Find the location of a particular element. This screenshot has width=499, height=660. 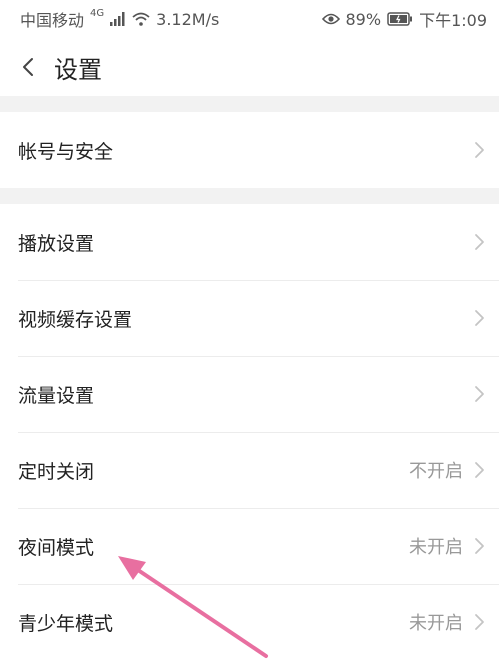

page-title: 设置 is located at coordinates (78, 69).